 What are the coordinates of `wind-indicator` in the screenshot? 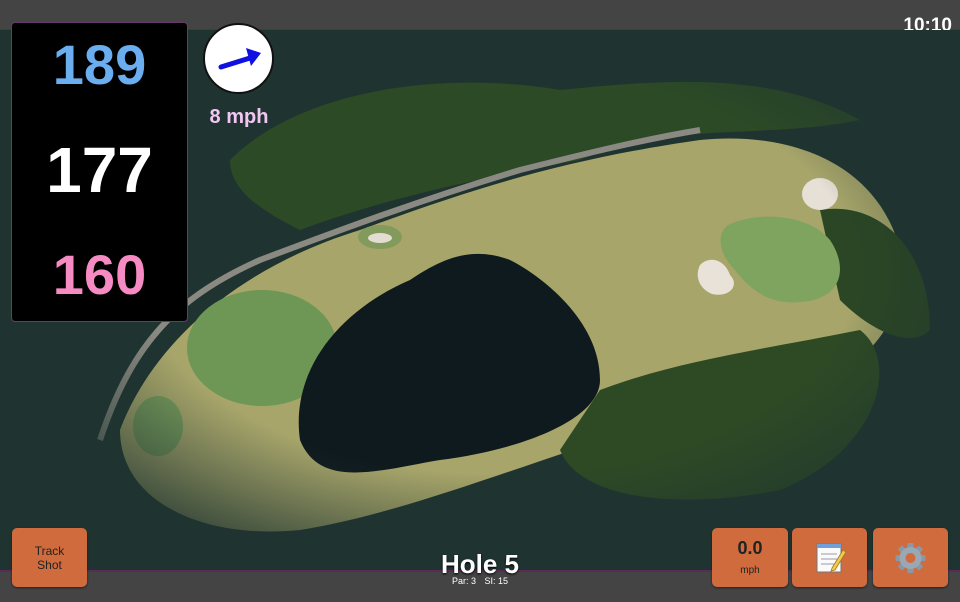 It's located at (238, 58).